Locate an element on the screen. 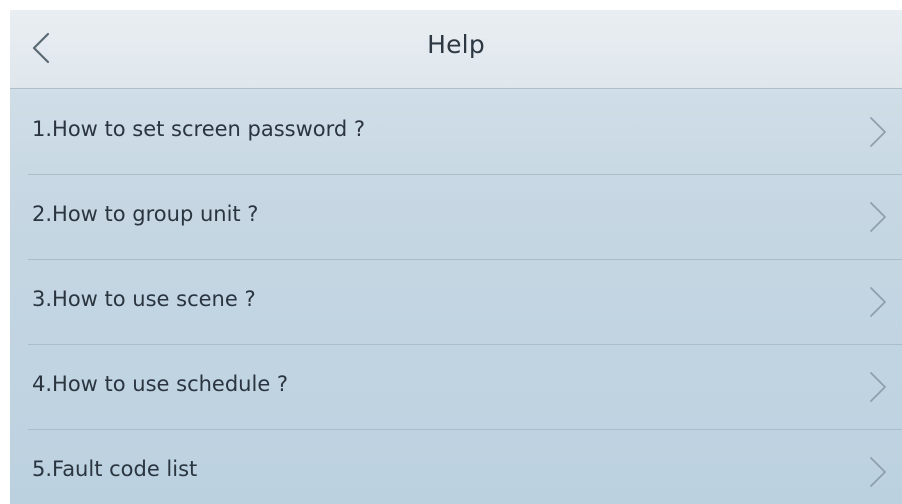 This screenshot has height=504, width=902. page-title: Help is located at coordinates (456, 44).